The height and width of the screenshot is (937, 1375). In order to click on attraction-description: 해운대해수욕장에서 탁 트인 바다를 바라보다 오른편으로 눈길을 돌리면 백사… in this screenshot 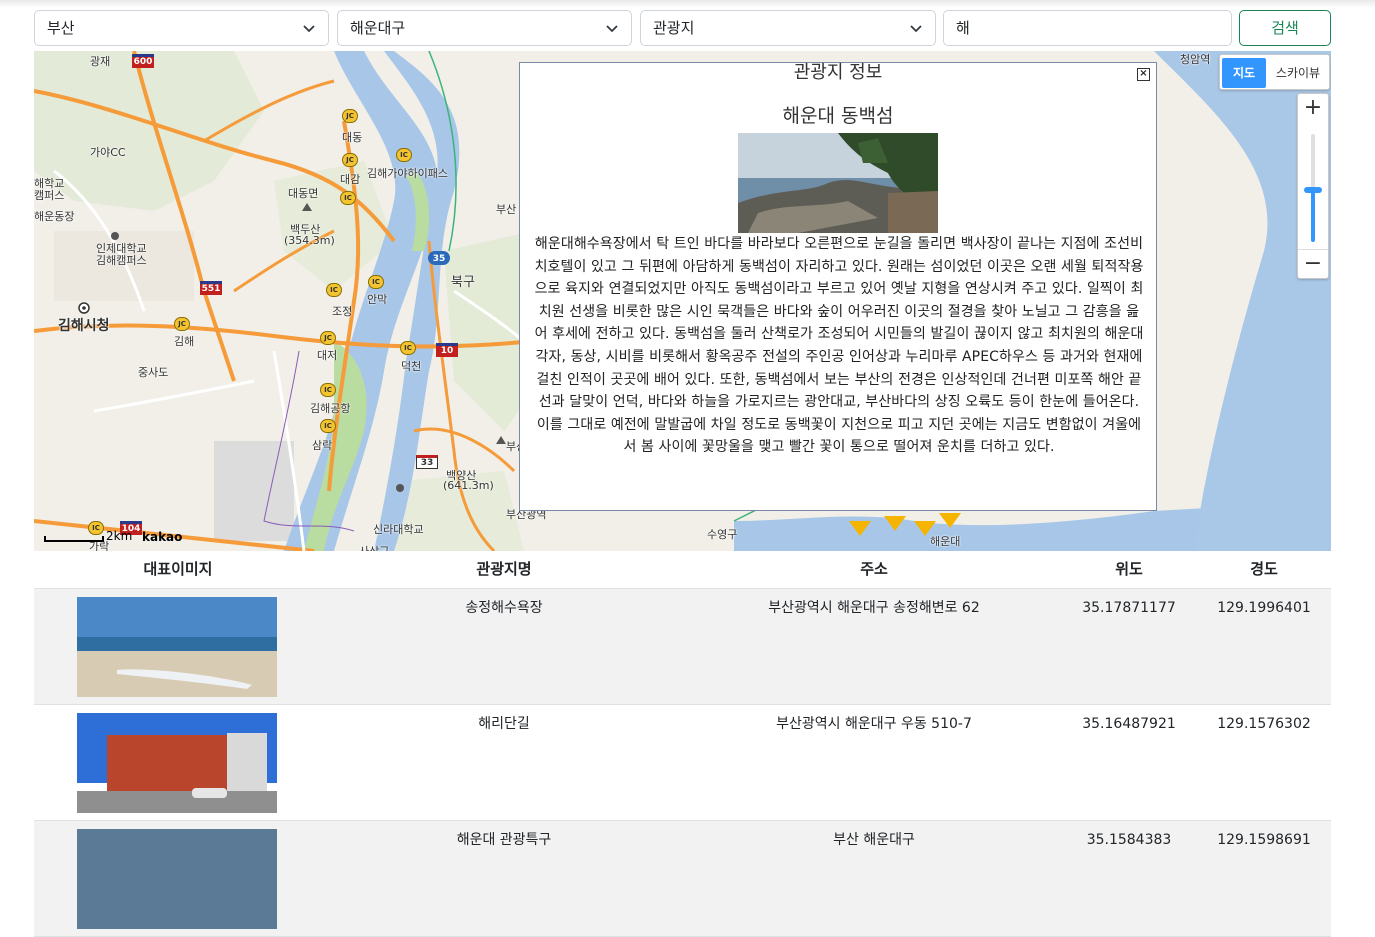, I will do `click(839, 346)`.